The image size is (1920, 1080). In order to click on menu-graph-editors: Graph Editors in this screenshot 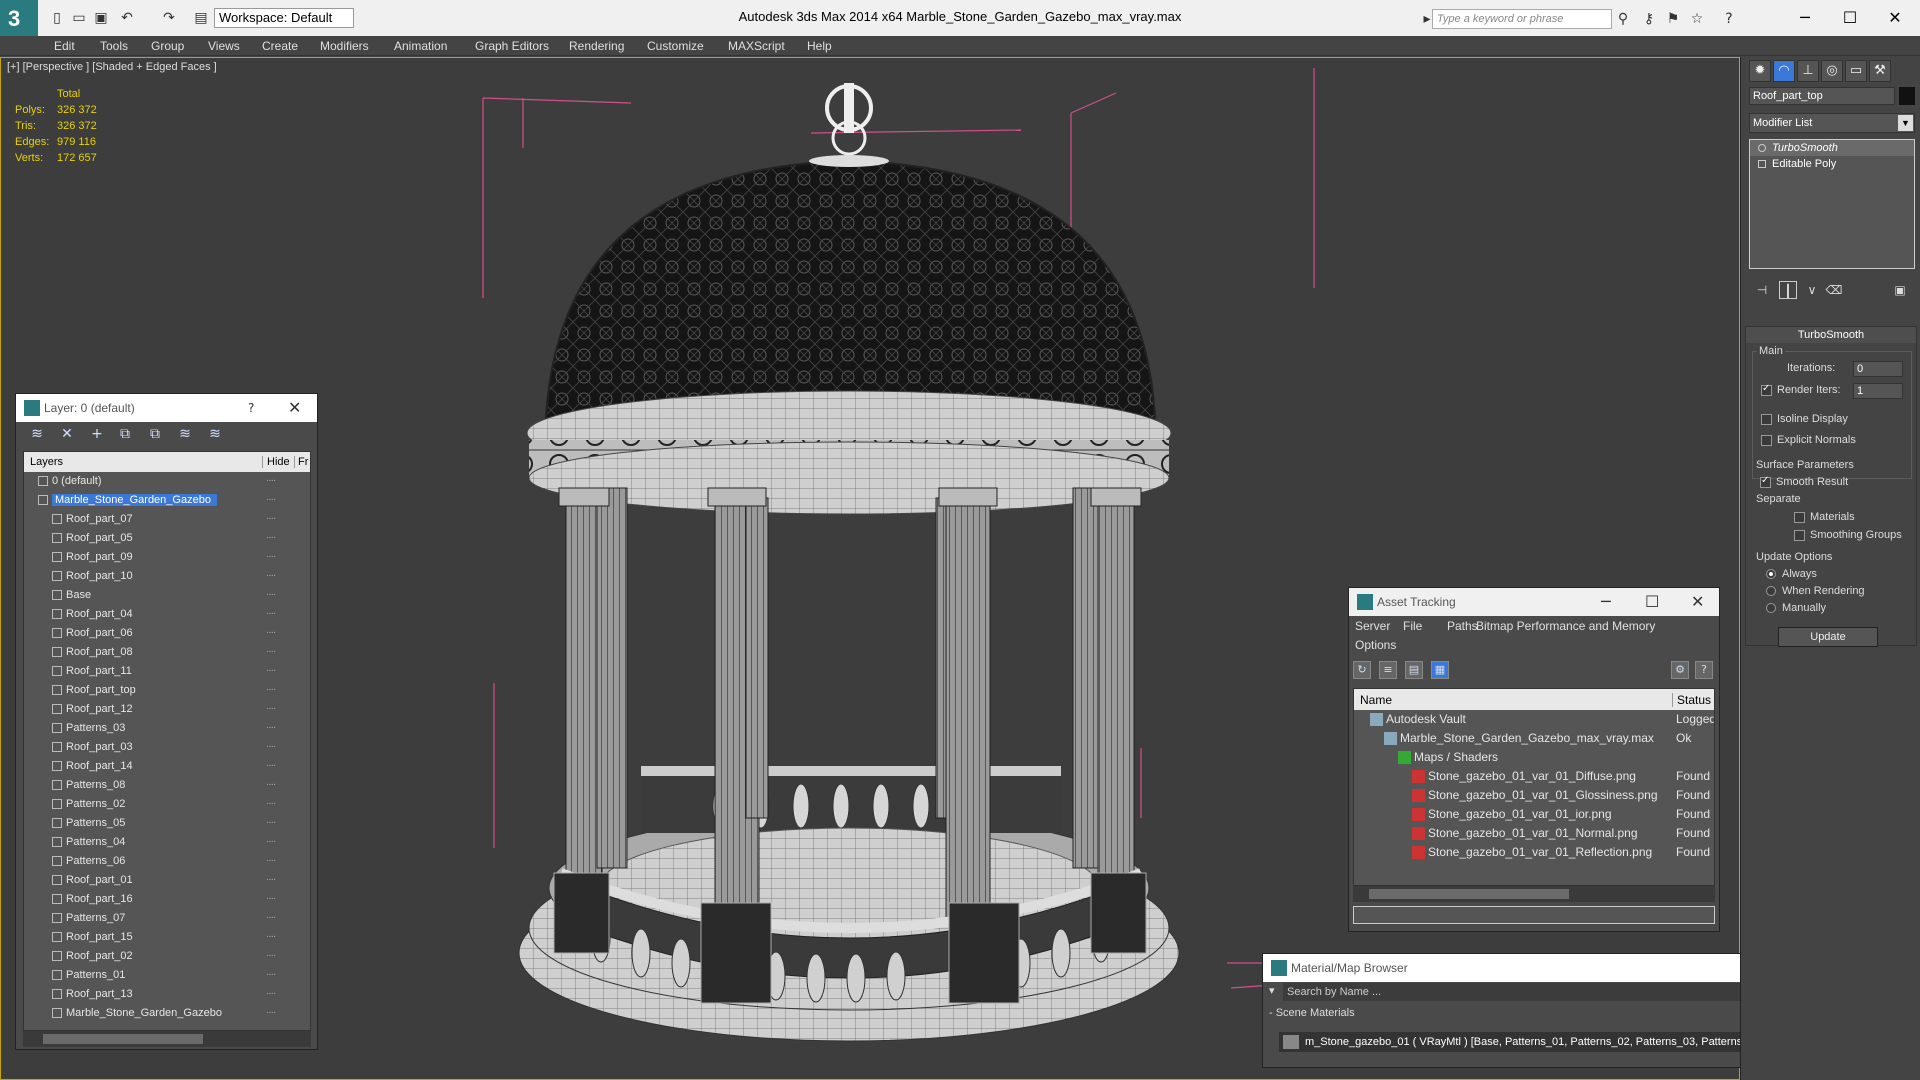, I will do `click(512, 46)`.